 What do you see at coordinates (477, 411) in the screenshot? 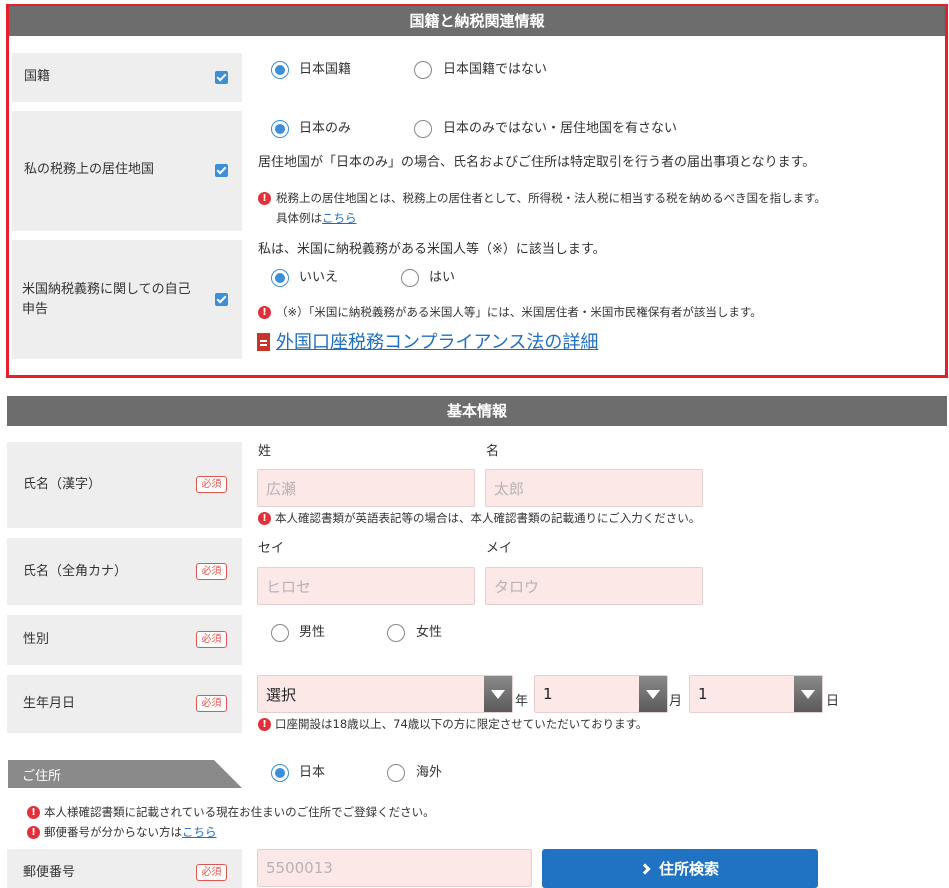
I see `basic-section-title: 基本情報` at bounding box center [477, 411].